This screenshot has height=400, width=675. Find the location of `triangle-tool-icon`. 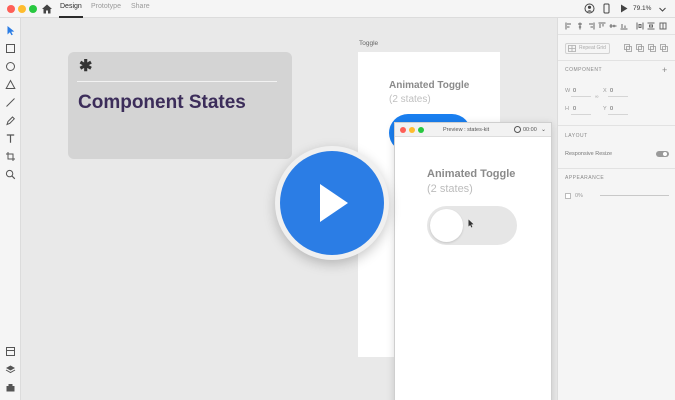

triangle-tool-icon is located at coordinates (10, 84).